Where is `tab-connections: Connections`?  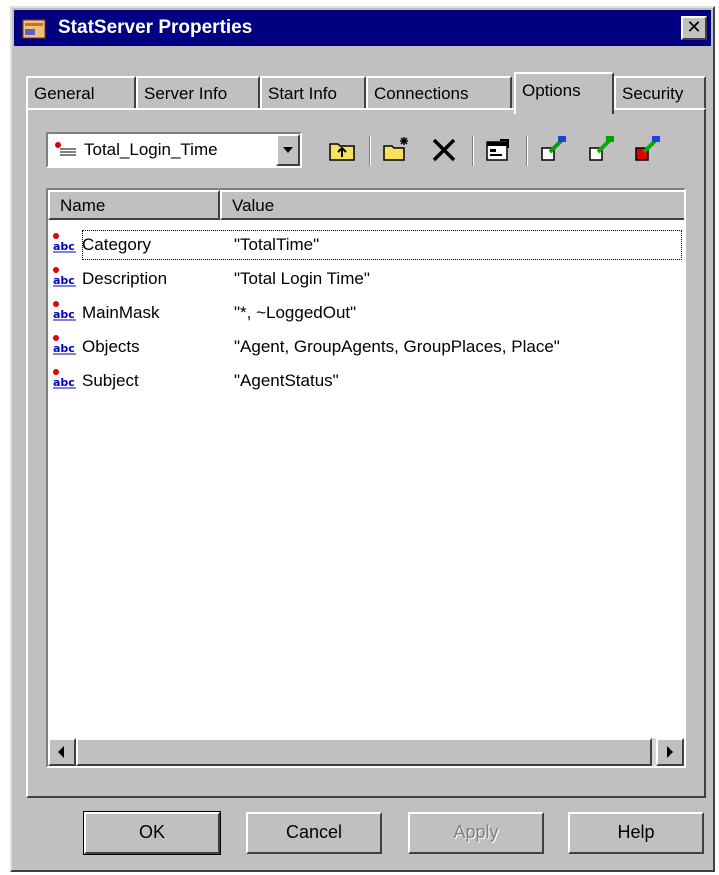
tab-connections: Connections is located at coordinates (439, 93).